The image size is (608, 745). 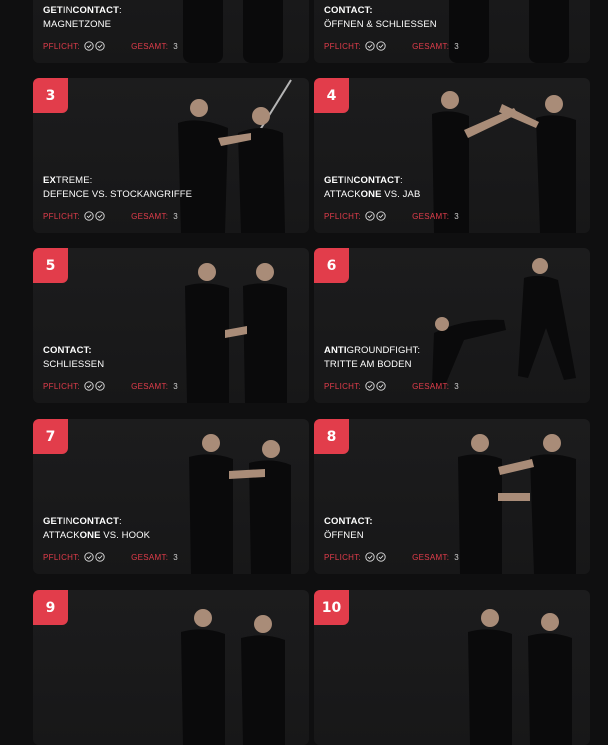 I want to click on exercise-number-badge: 5, so click(x=50, y=265).